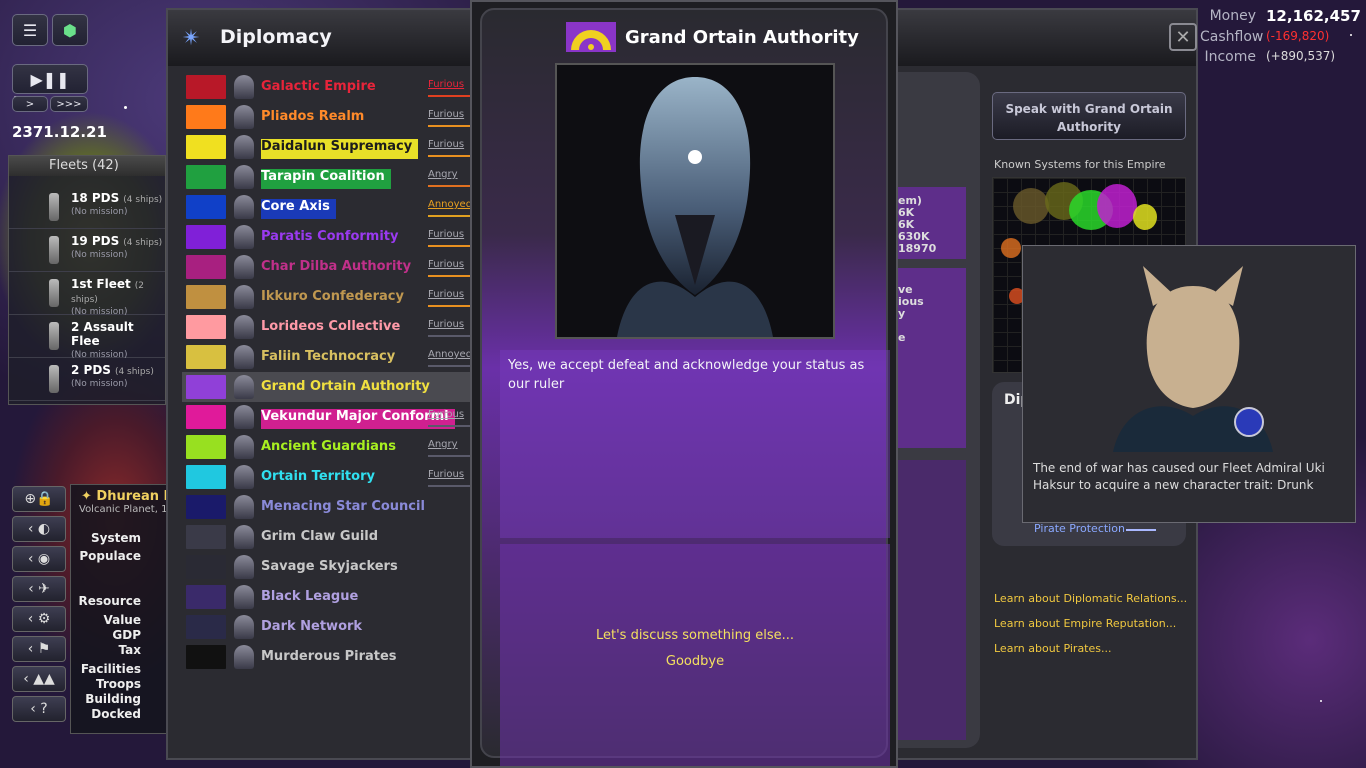 This screenshot has height=768, width=1366. Describe the element at coordinates (326, 297) in the screenshot. I see `empire-row: Ikkuro Confederacy Furious` at that location.